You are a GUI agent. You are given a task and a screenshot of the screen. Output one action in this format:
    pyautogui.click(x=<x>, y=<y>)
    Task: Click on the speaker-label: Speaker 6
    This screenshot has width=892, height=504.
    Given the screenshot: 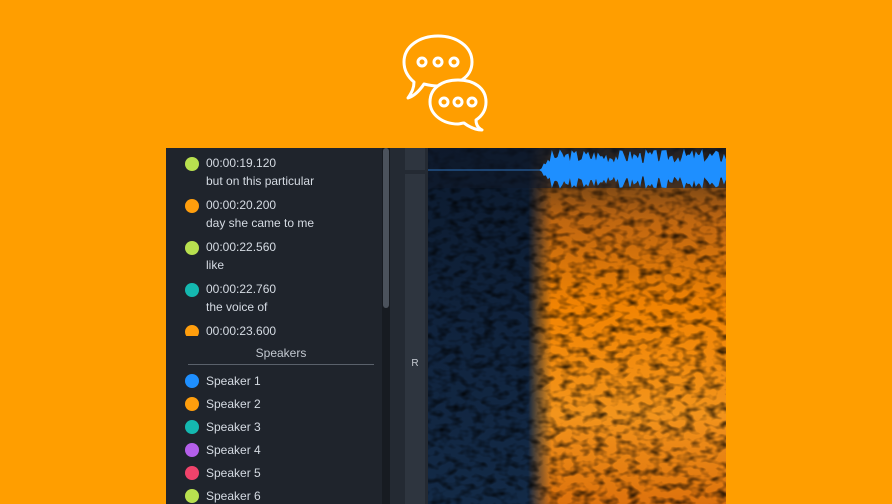 What is the action you would take?
    pyautogui.click(x=233, y=496)
    